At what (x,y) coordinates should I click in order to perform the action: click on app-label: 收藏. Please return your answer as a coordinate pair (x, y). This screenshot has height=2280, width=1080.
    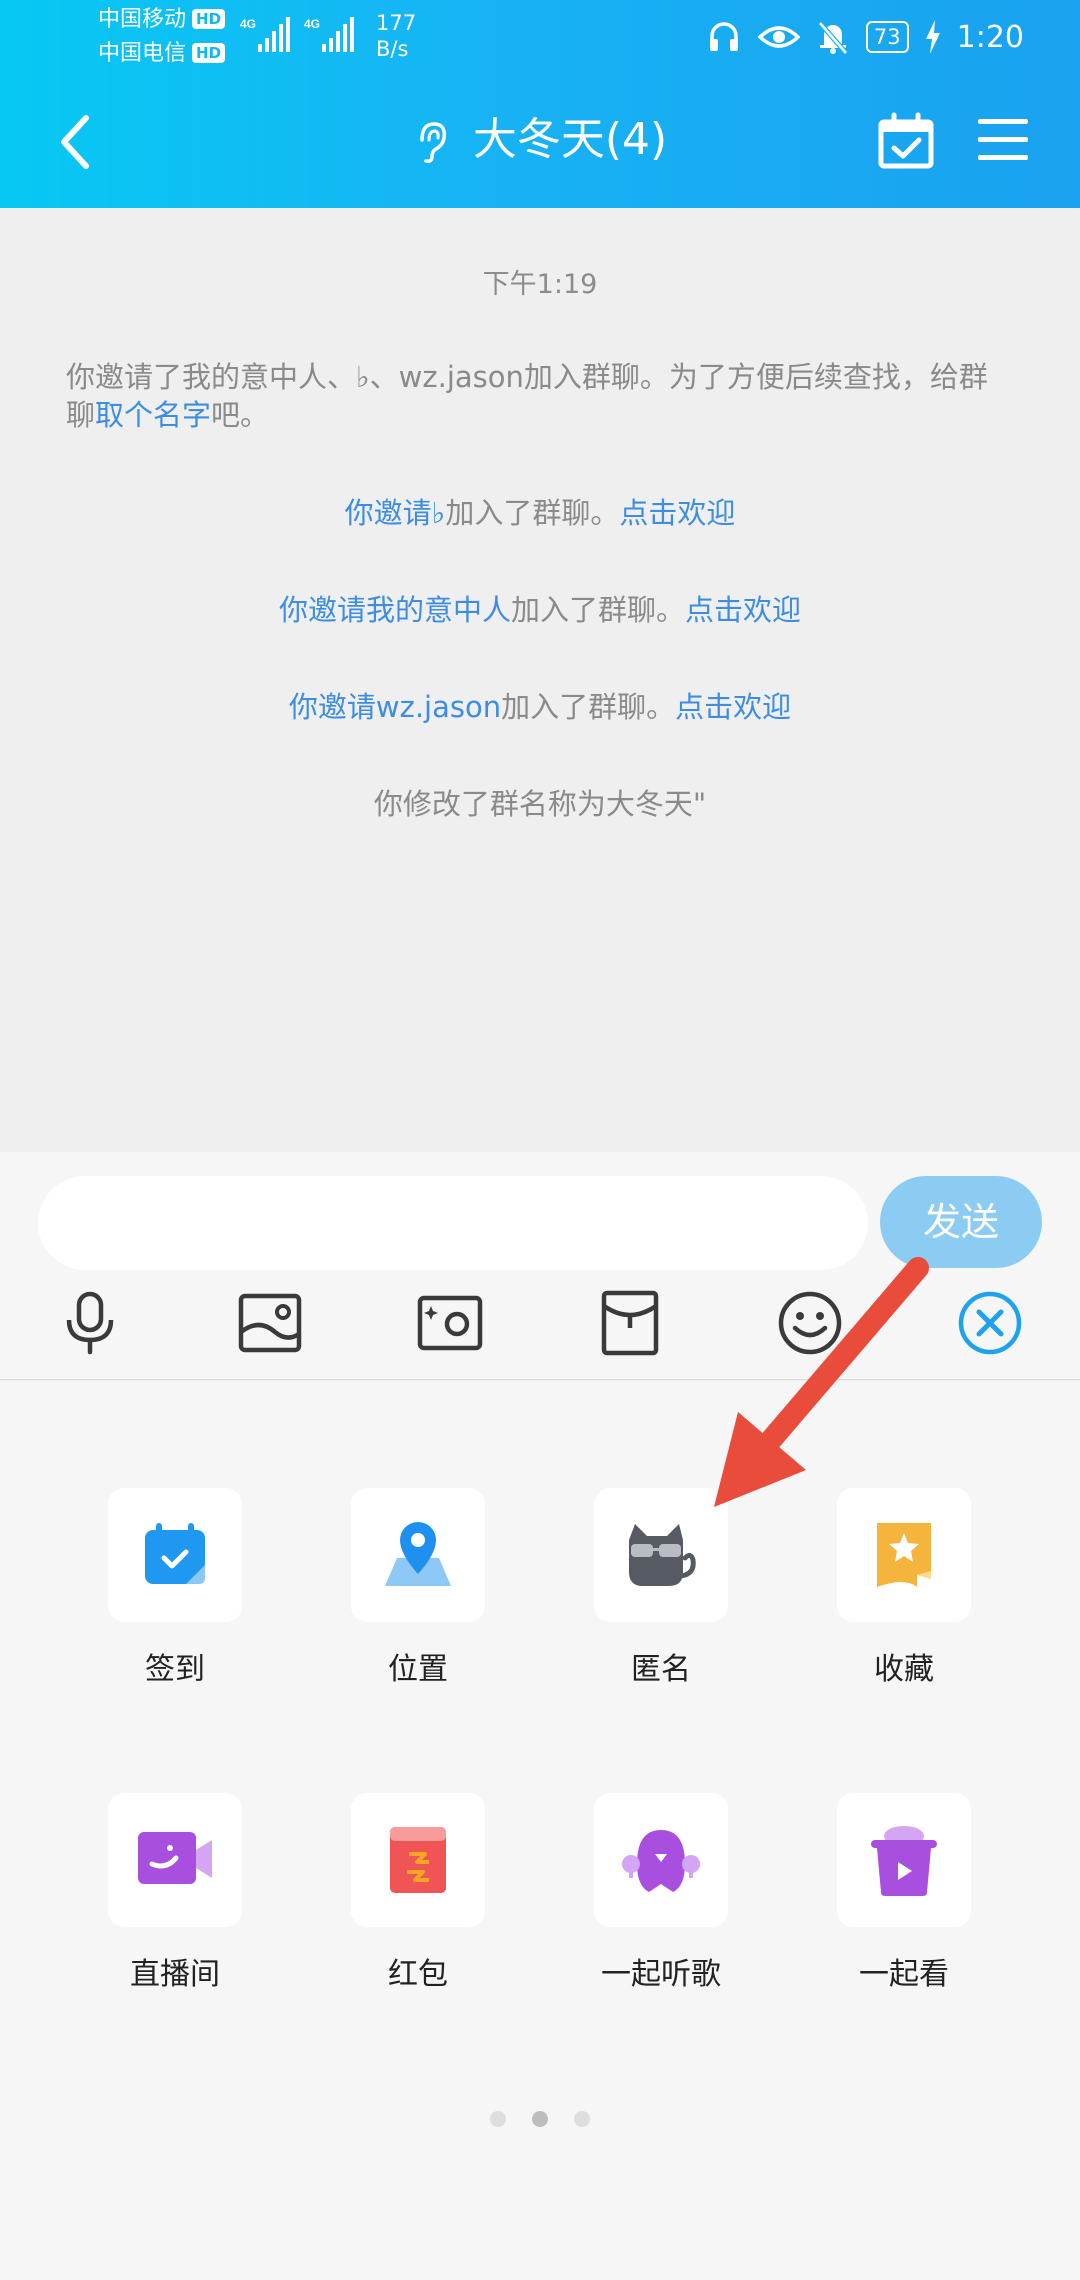
    Looking at the image, I should click on (904, 1669).